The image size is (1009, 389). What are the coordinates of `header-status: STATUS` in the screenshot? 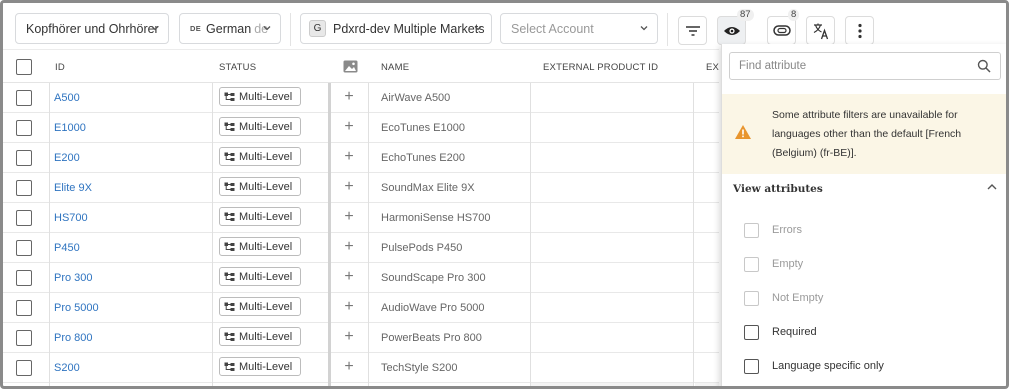 It's located at (237, 67).